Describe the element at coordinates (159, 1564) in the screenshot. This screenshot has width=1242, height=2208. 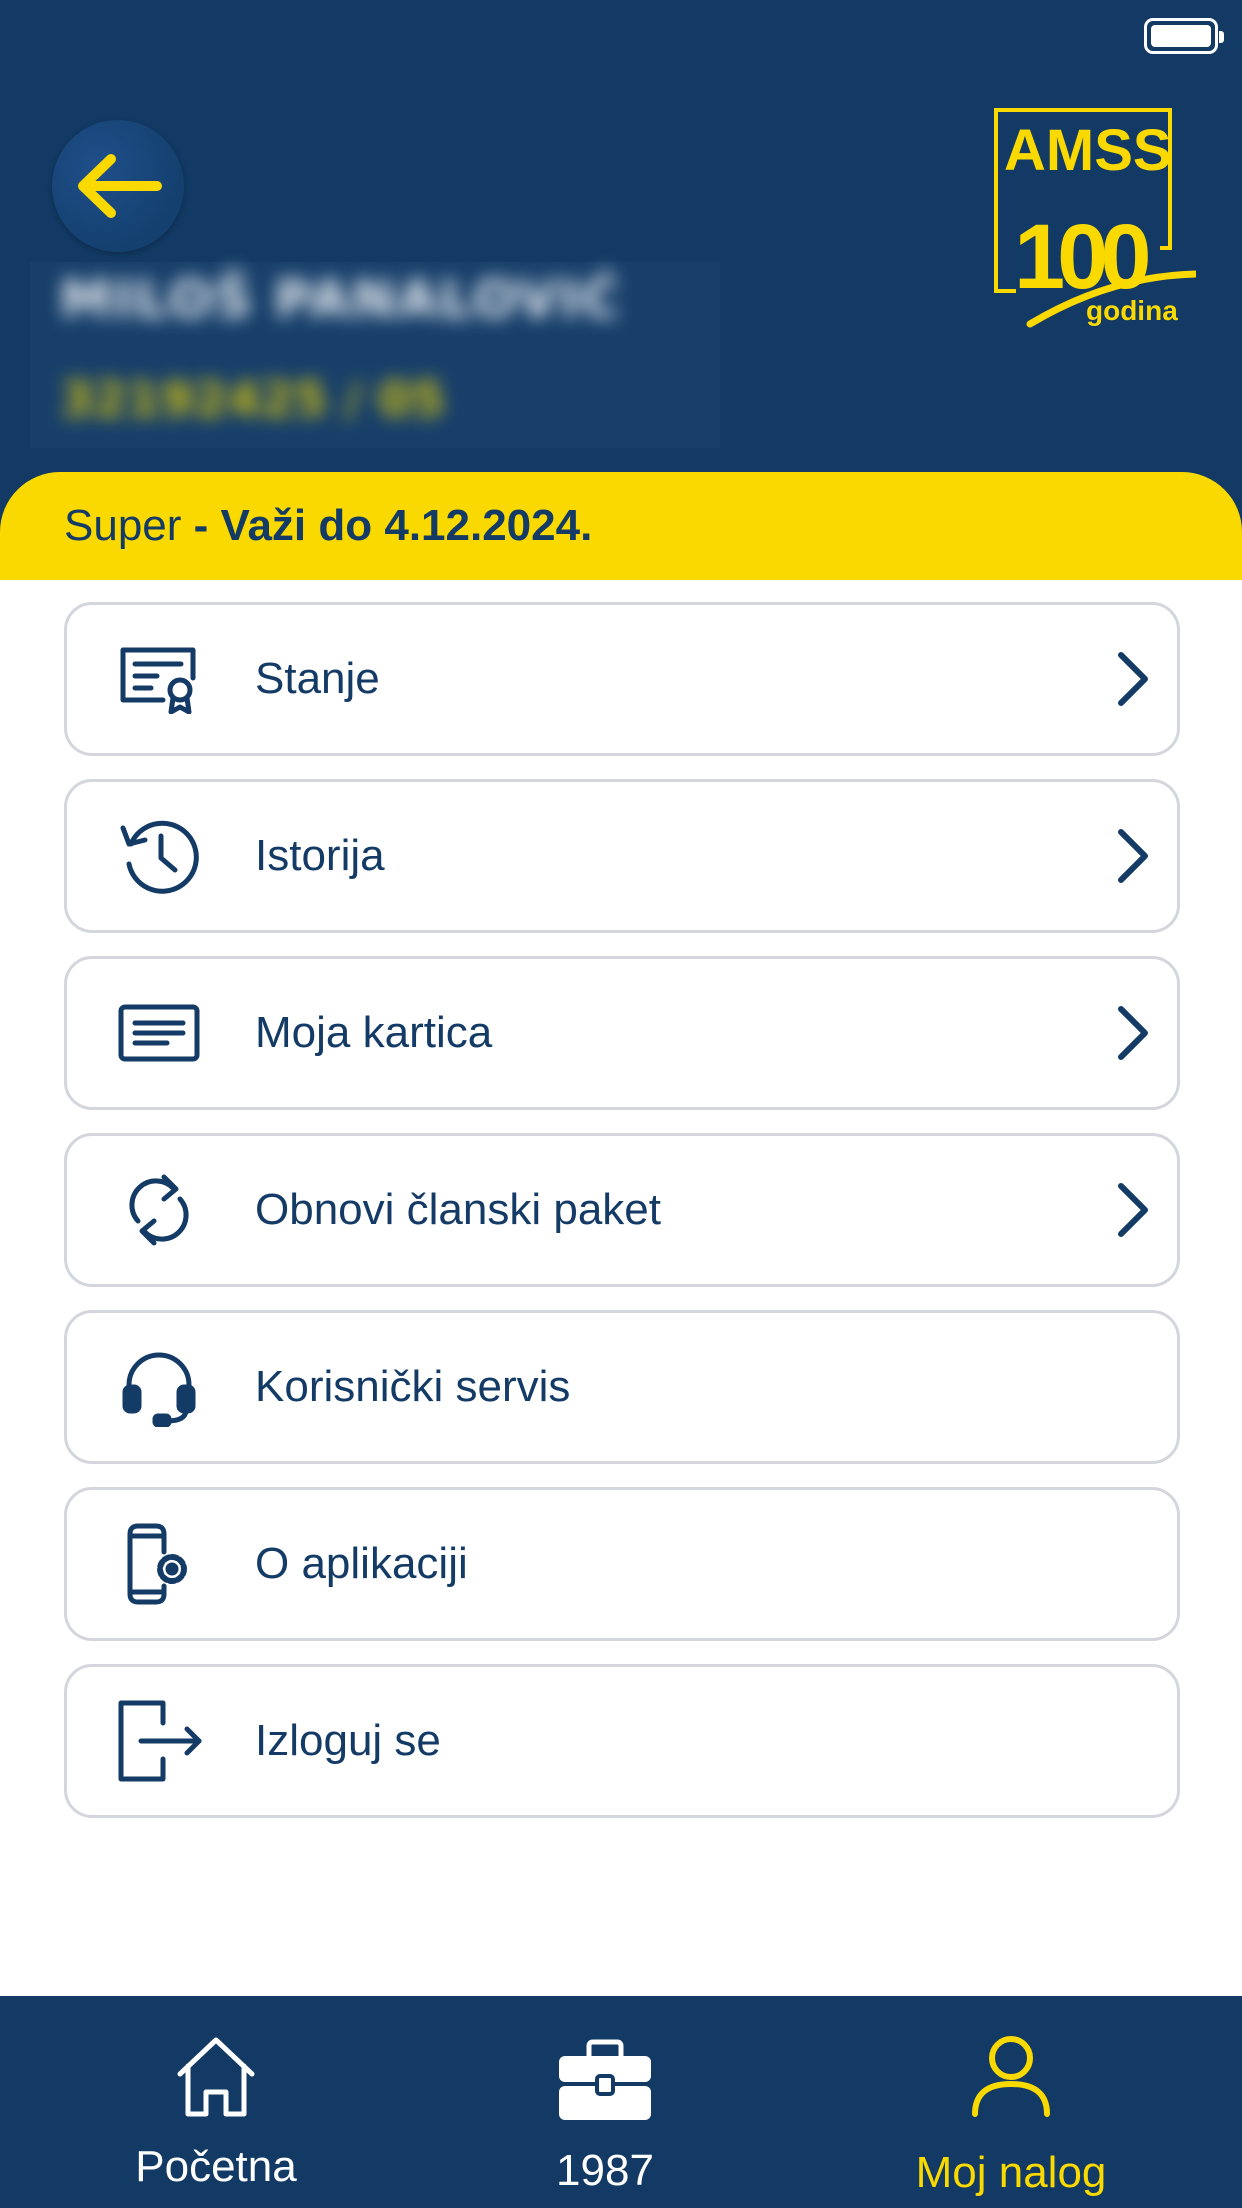
I see `phone-settings-icon` at that location.